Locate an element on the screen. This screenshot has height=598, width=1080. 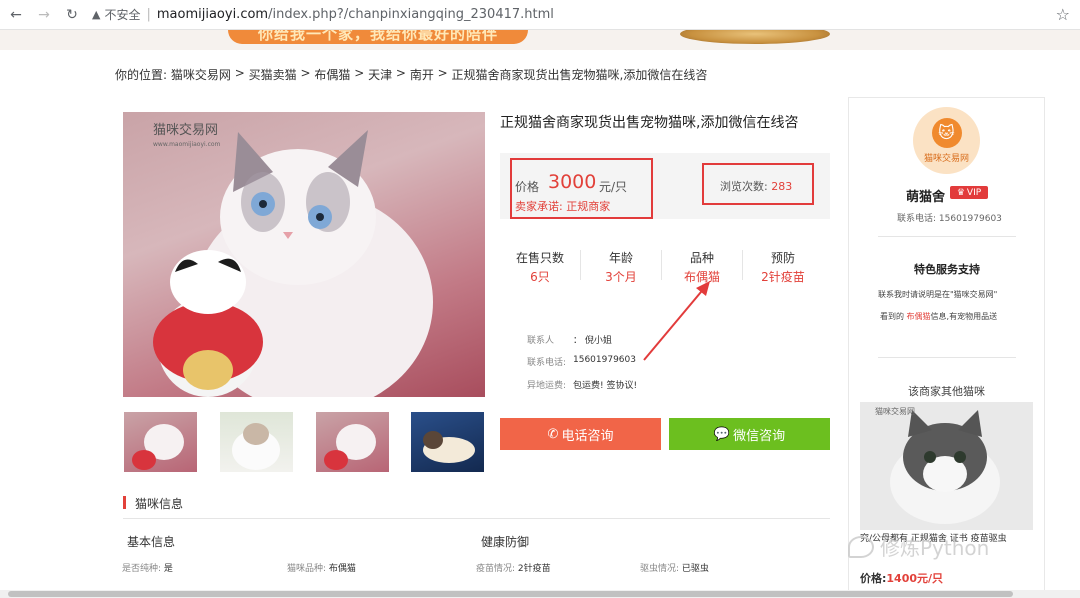
view-count: 浏览次数: 283 is located at coordinates (756, 186).